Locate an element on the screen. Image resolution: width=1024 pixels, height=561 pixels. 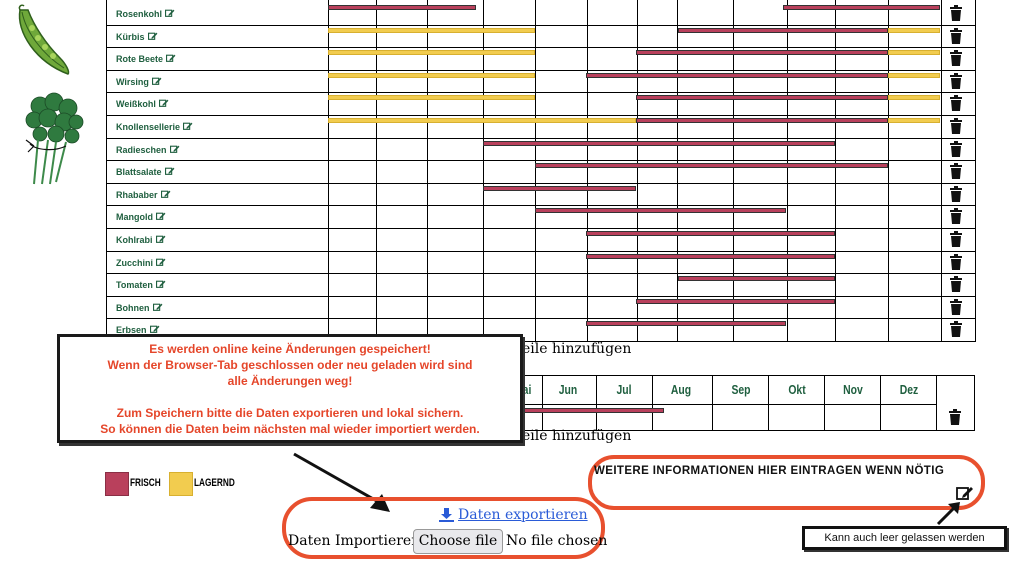
legend-frisch-swatch is located at coordinates (117, 484).